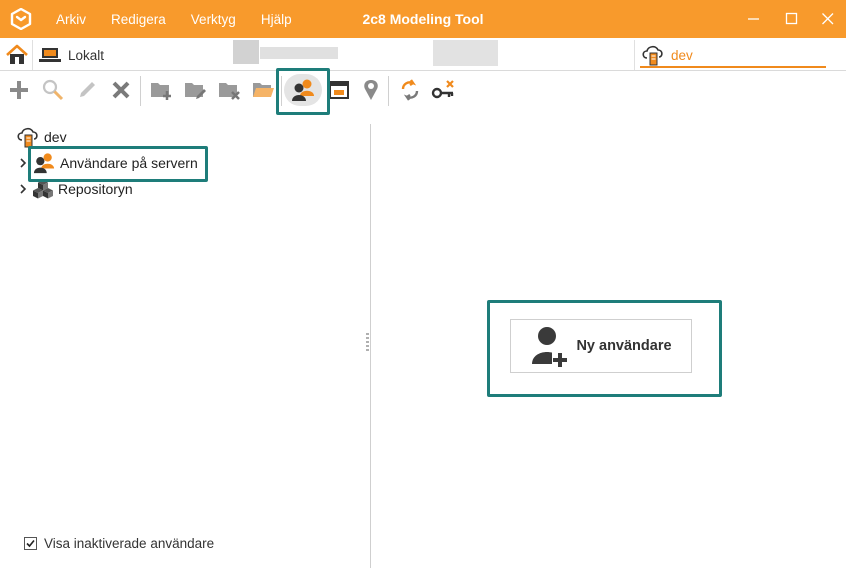 The height and width of the screenshot is (584, 846). I want to click on tree-root-label: dev, so click(55, 137).